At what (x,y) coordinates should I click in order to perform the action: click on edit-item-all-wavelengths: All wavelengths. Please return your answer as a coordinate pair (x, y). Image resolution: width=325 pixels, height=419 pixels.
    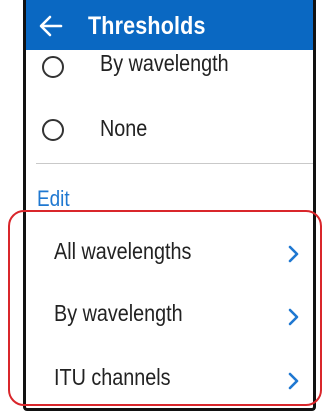
    Looking at the image, I should click on (169, 253).